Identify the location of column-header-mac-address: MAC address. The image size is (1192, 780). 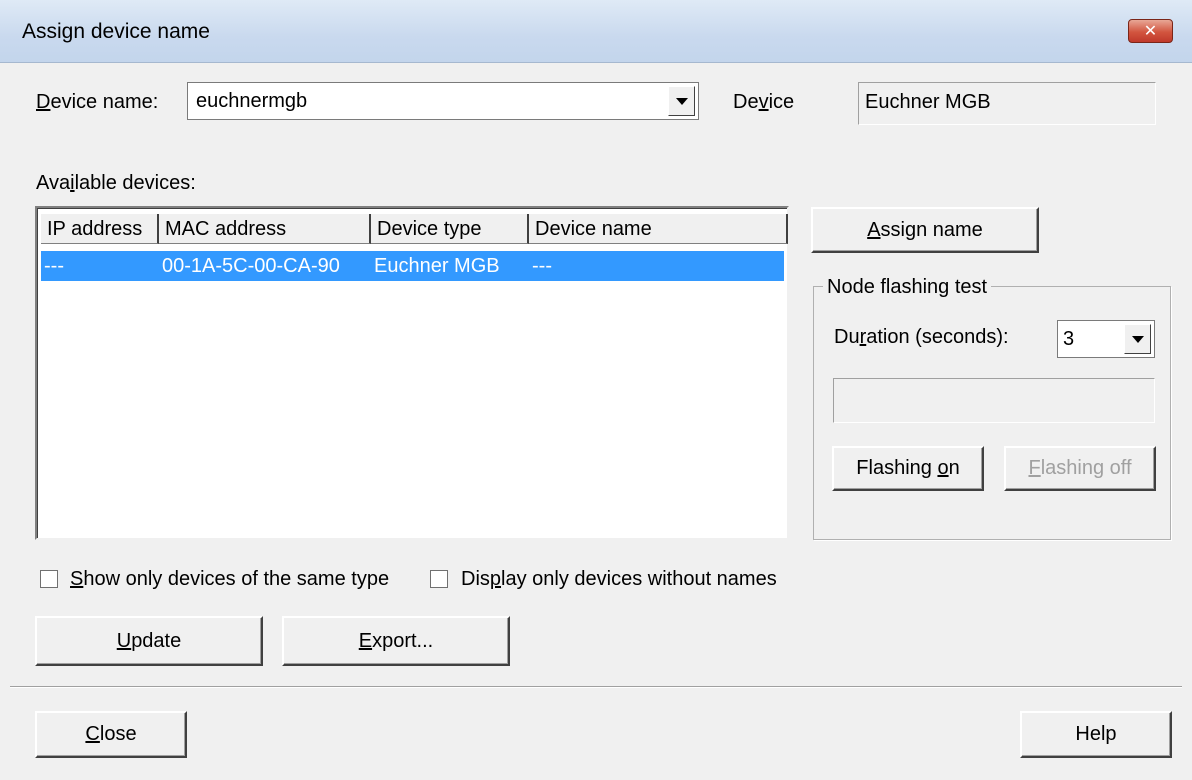
(265, 229).